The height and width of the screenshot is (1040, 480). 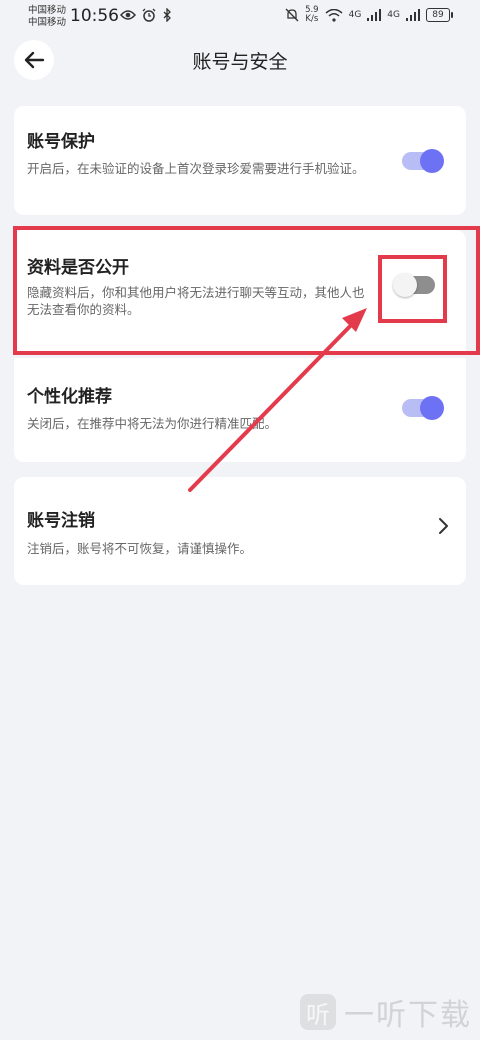 I want to click on status-time: 10:56, so click(x=94, y=16).